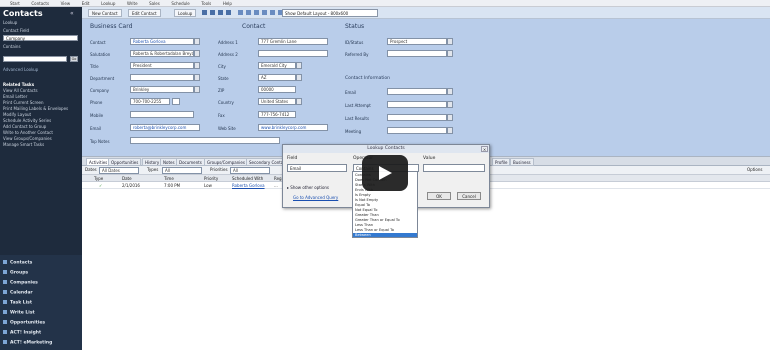 The image size is (770, 350). What do you see at coordinates (366, 210) in the screenshot?
I see `dropdown-option: Not Equal To` at bounding box center [366, 210].